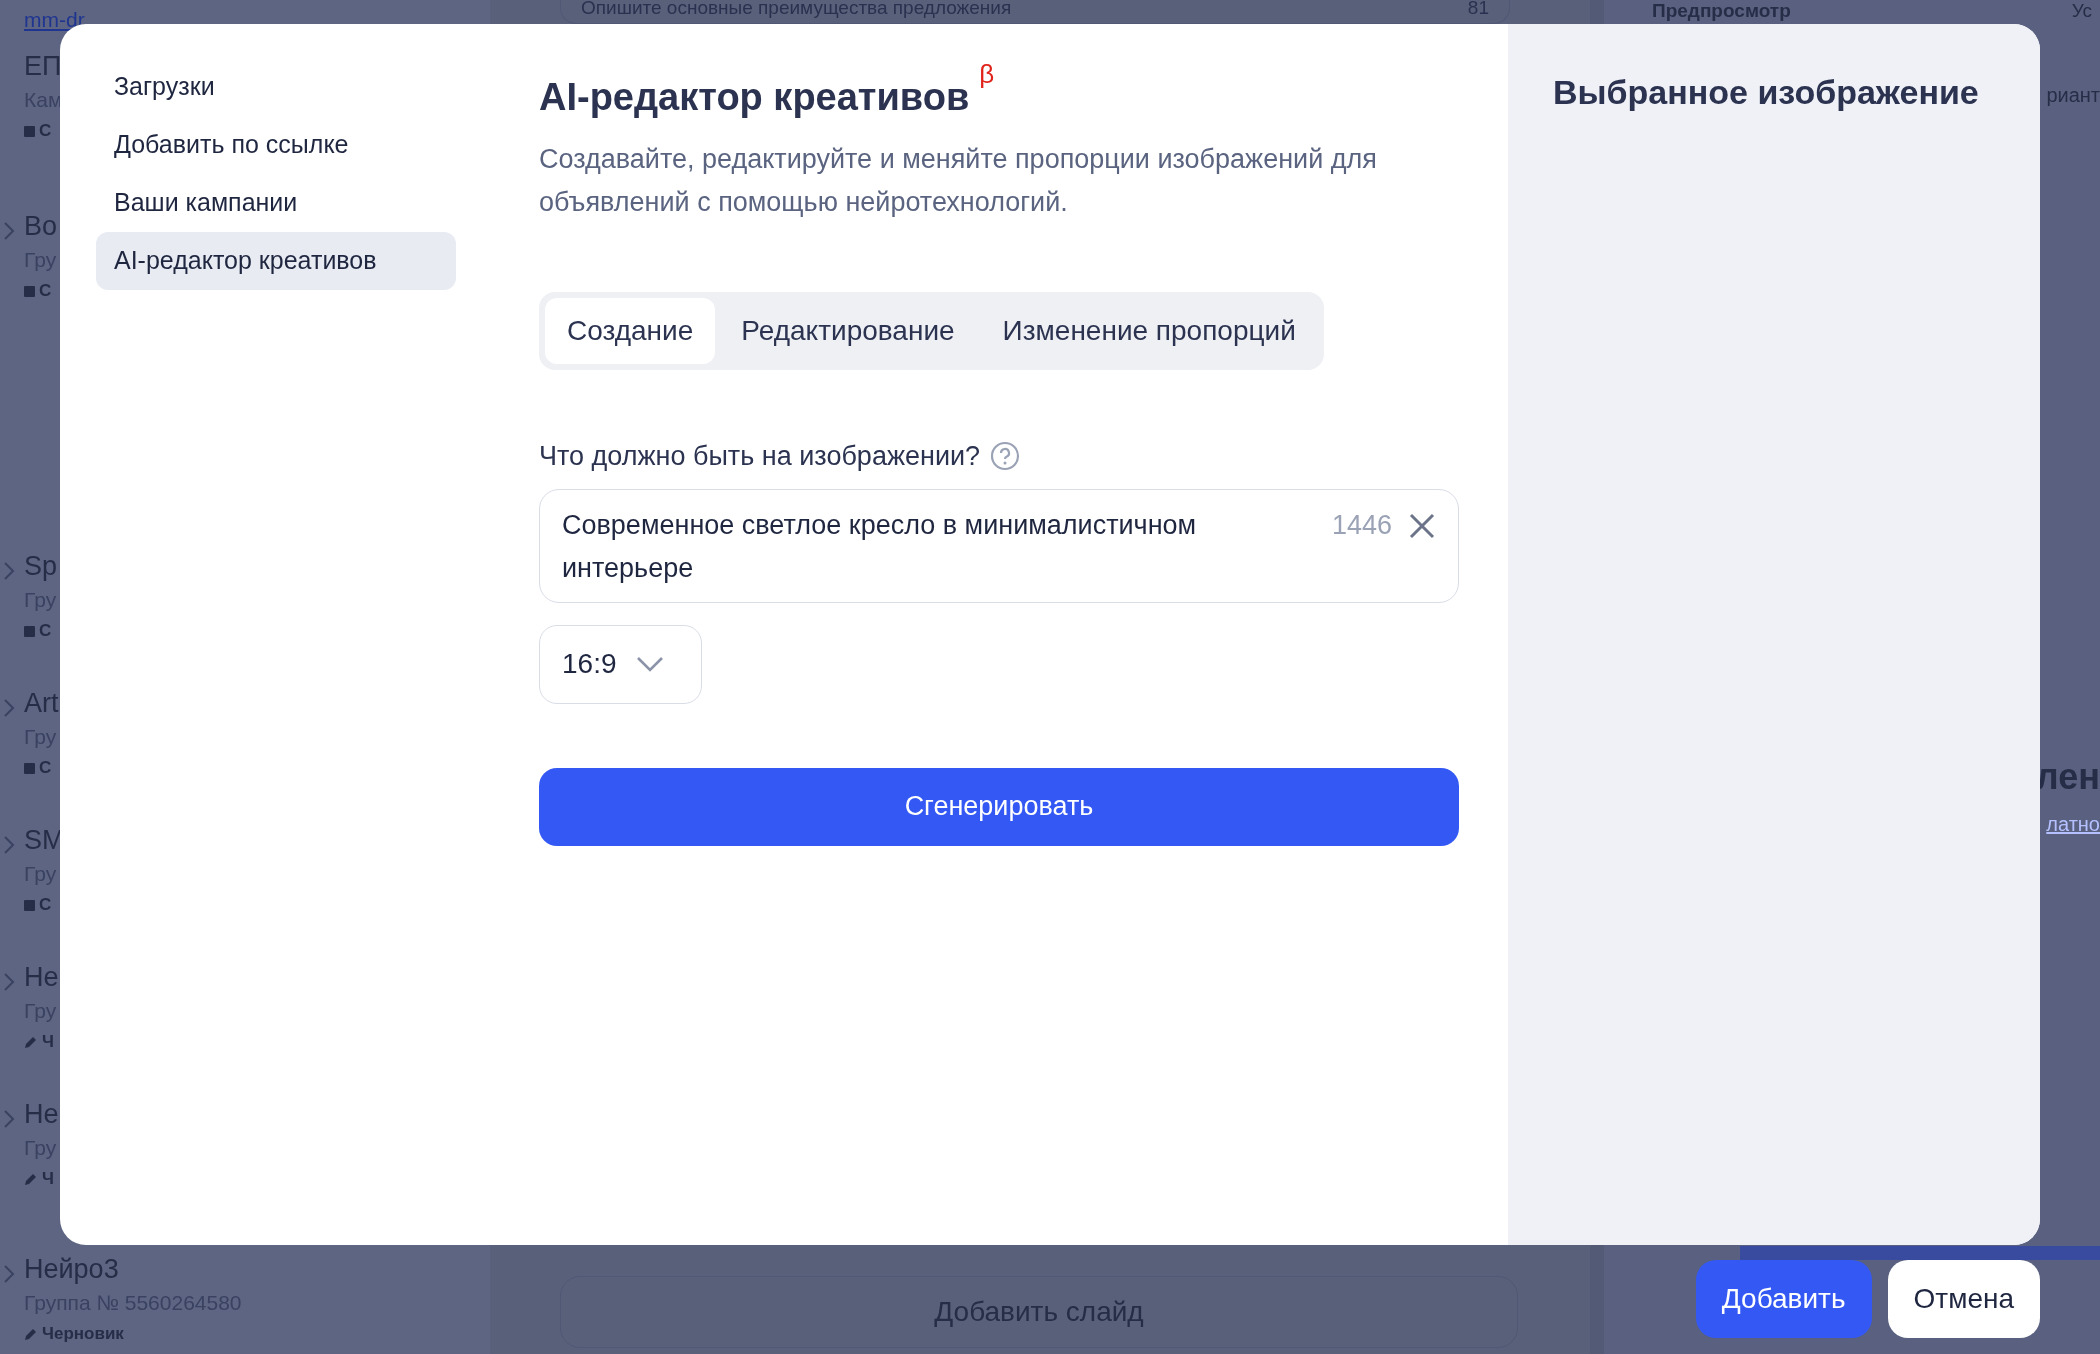 The width and height of the screenshot is (2100, 1354). Describe the element at coordinates (2073, 824) in the screenshot. I see `section-link: латно` at that location.